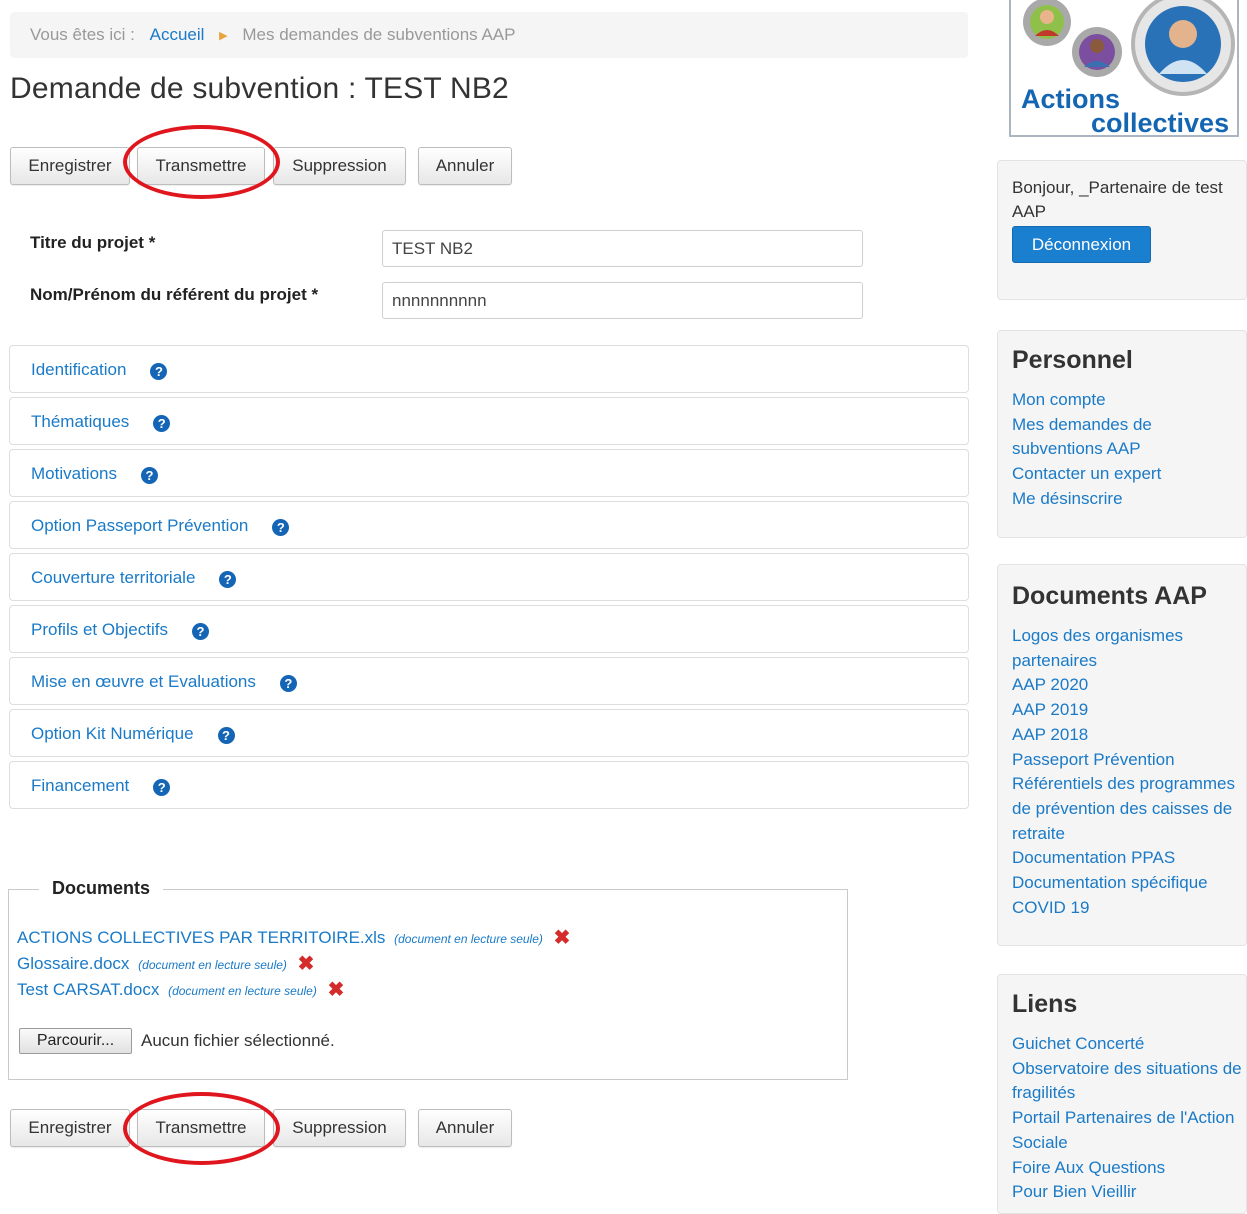  I want to click on cancel-button: Annuler, so click(465, 166).